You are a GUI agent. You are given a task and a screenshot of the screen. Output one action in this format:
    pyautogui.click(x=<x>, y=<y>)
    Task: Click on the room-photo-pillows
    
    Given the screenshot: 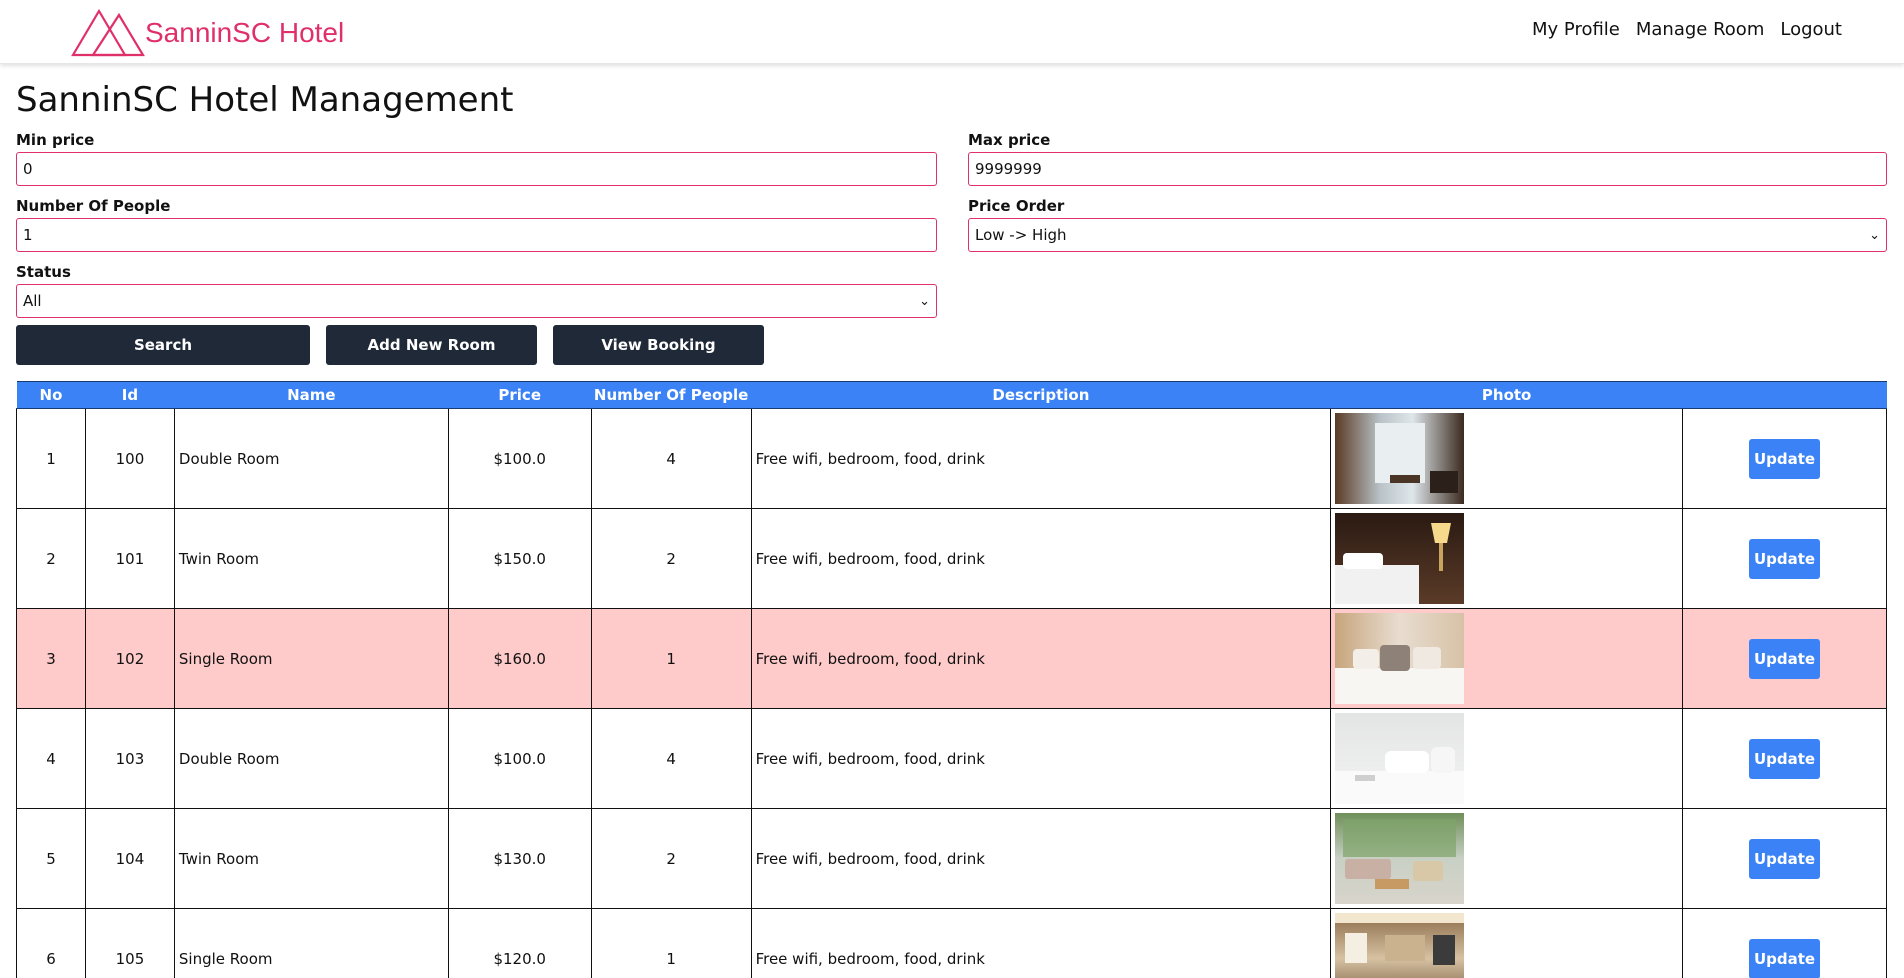 What is the action you would take?
    pyautogui.click(x=1400, y=658)
    